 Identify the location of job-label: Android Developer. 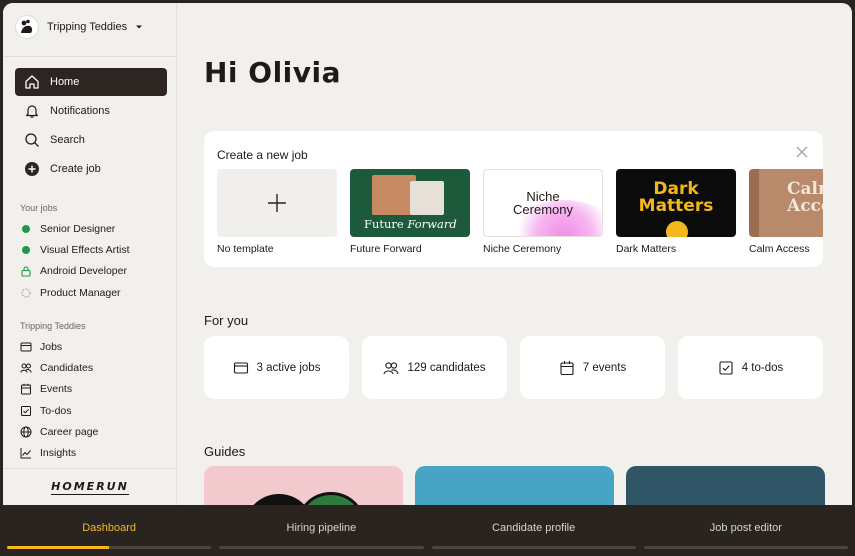
(83, 271).